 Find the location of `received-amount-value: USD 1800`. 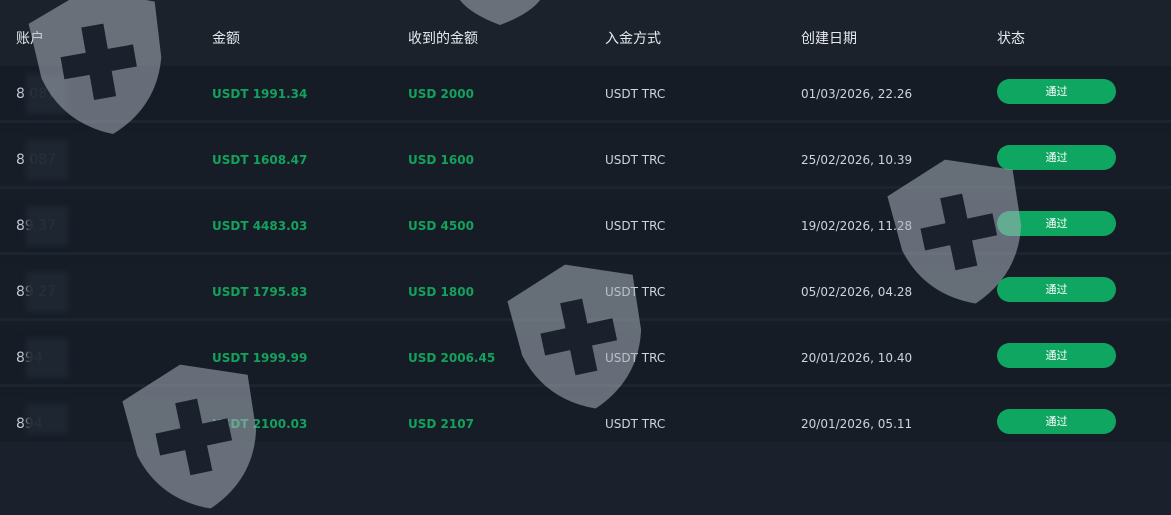

received-amount-value: USD 1800 is located at coordinates (441, 292).